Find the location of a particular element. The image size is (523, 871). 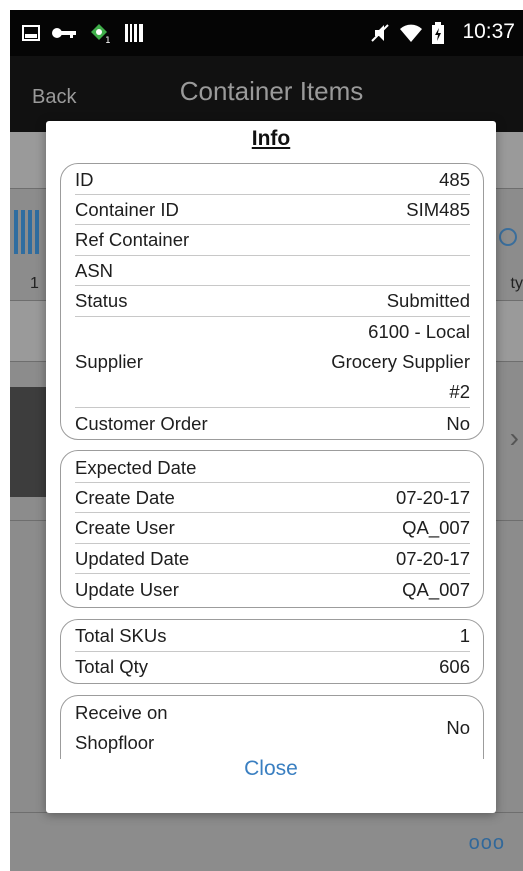

more-menu-button: ooo is located at coordinates (486, 843).